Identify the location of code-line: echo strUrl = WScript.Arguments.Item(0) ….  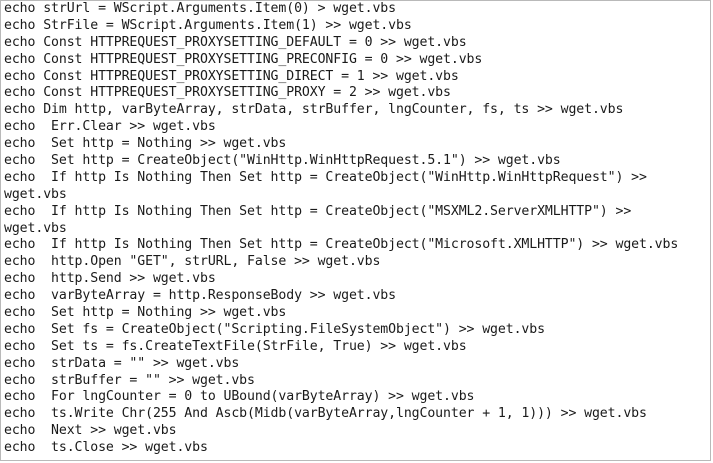
(200, 8).